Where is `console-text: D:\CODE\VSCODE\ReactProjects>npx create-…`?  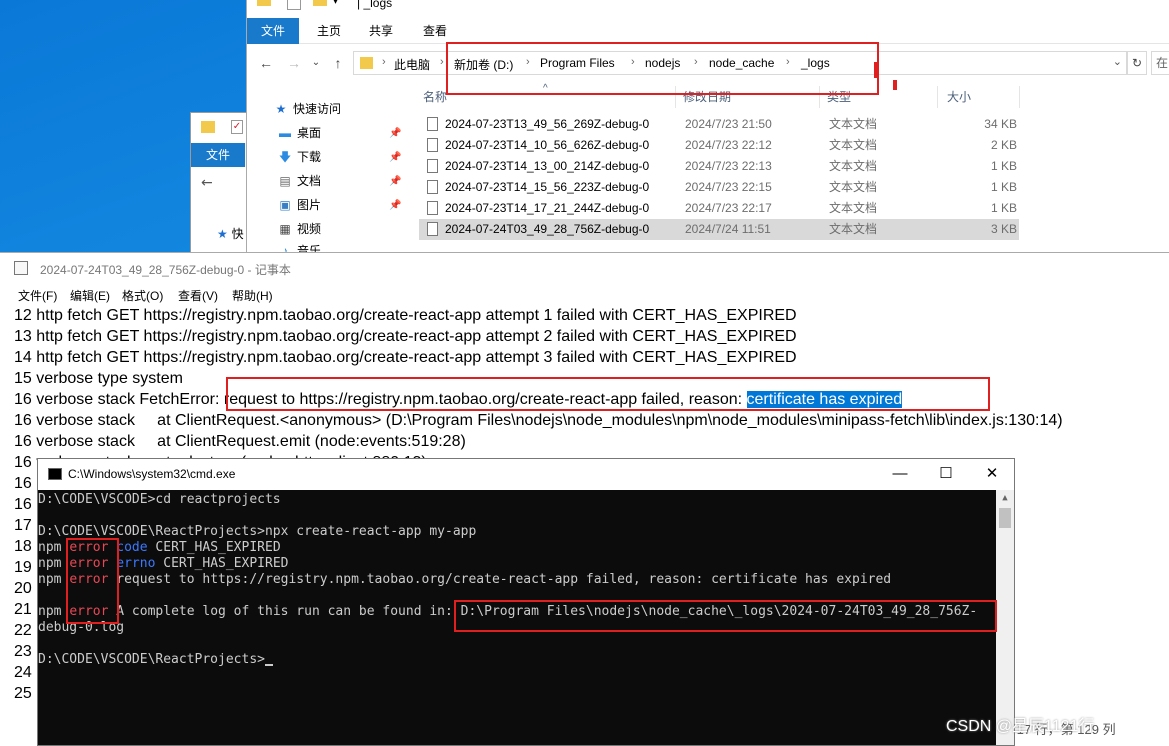 console-text: D:\CODE\VSCODE\ReactProjects>npx create-… is located at coordinates (257, 531).